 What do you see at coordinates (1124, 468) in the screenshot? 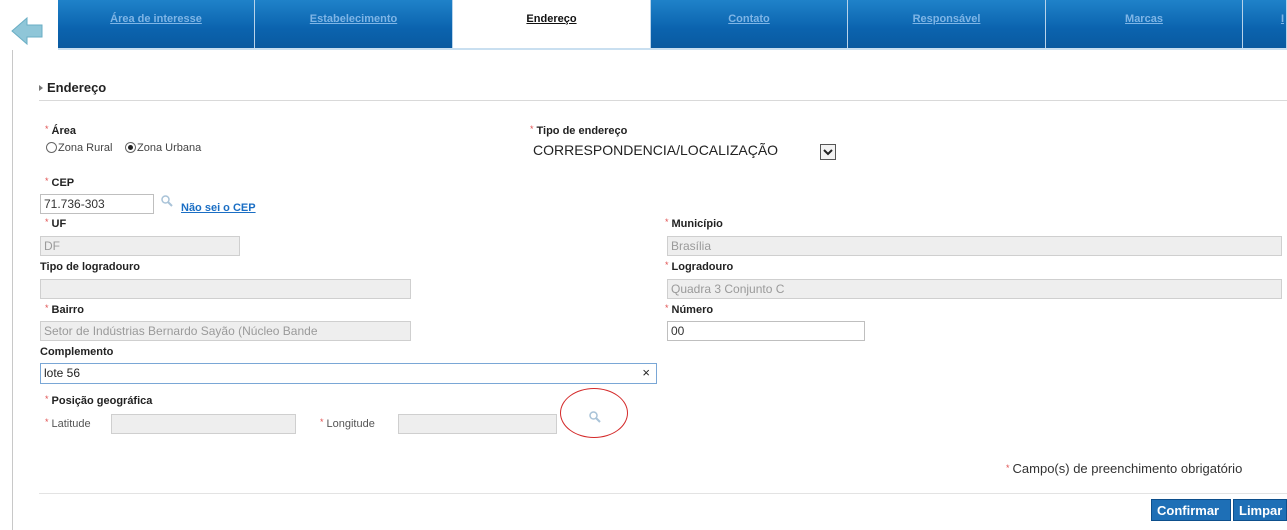
I see `required-note: * Campo(s) de preenchimento obrigatório` at bounding box center [1124, 468].